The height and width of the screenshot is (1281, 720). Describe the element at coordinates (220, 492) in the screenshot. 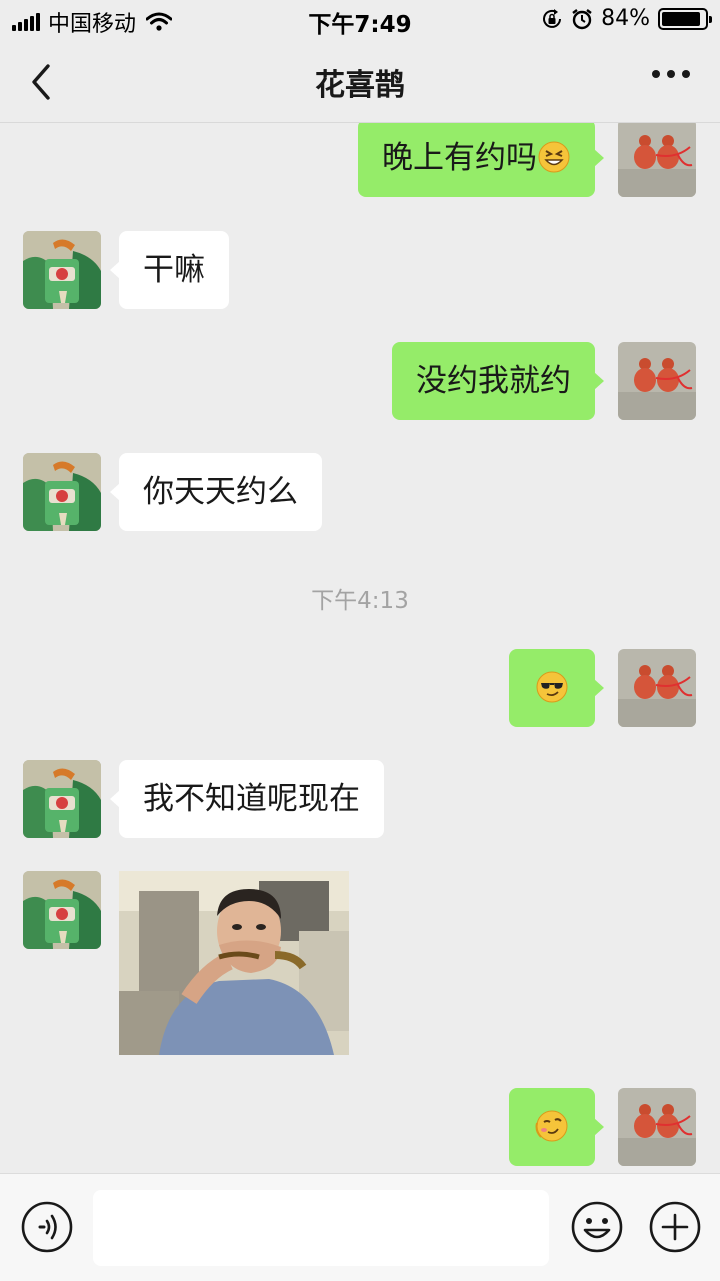

I see `message-text: 你天天约么` at that location.